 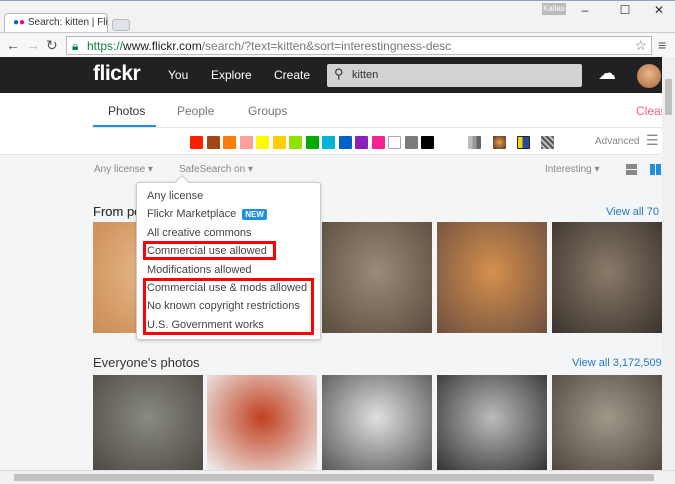 I want to click on sort-filter: Interesting ▾, so click(x=572, y=169).